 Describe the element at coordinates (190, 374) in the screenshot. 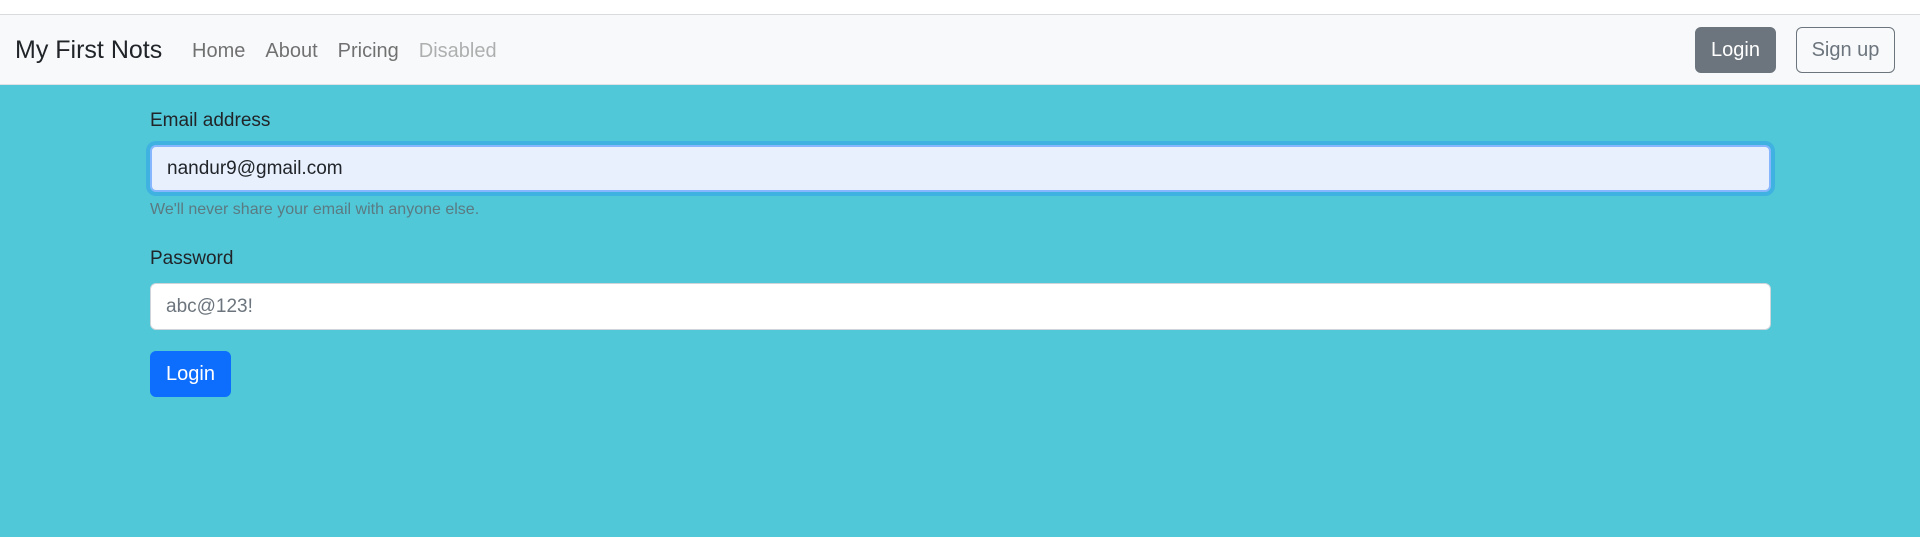

I see `login-submit-button: Login` at that location.